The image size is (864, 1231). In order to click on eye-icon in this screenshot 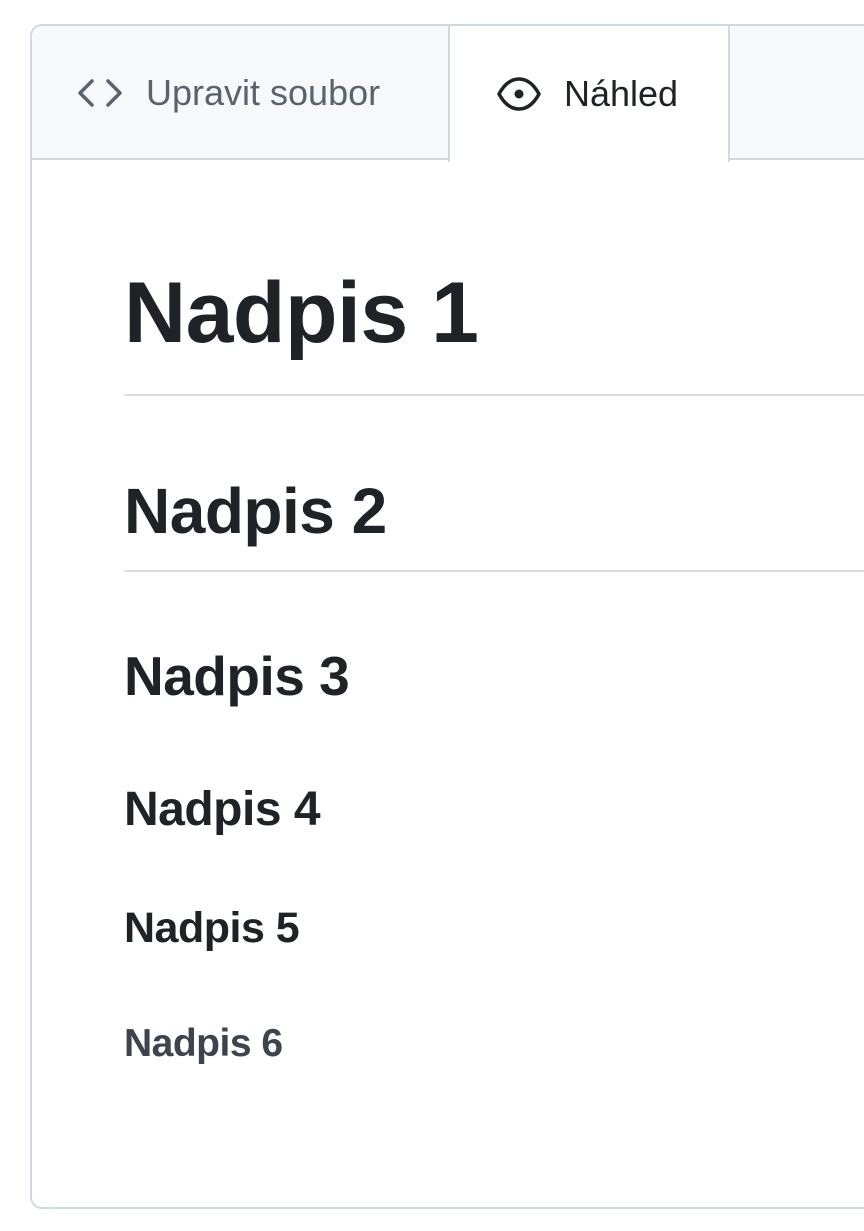, I will do `click(519, 94)`.